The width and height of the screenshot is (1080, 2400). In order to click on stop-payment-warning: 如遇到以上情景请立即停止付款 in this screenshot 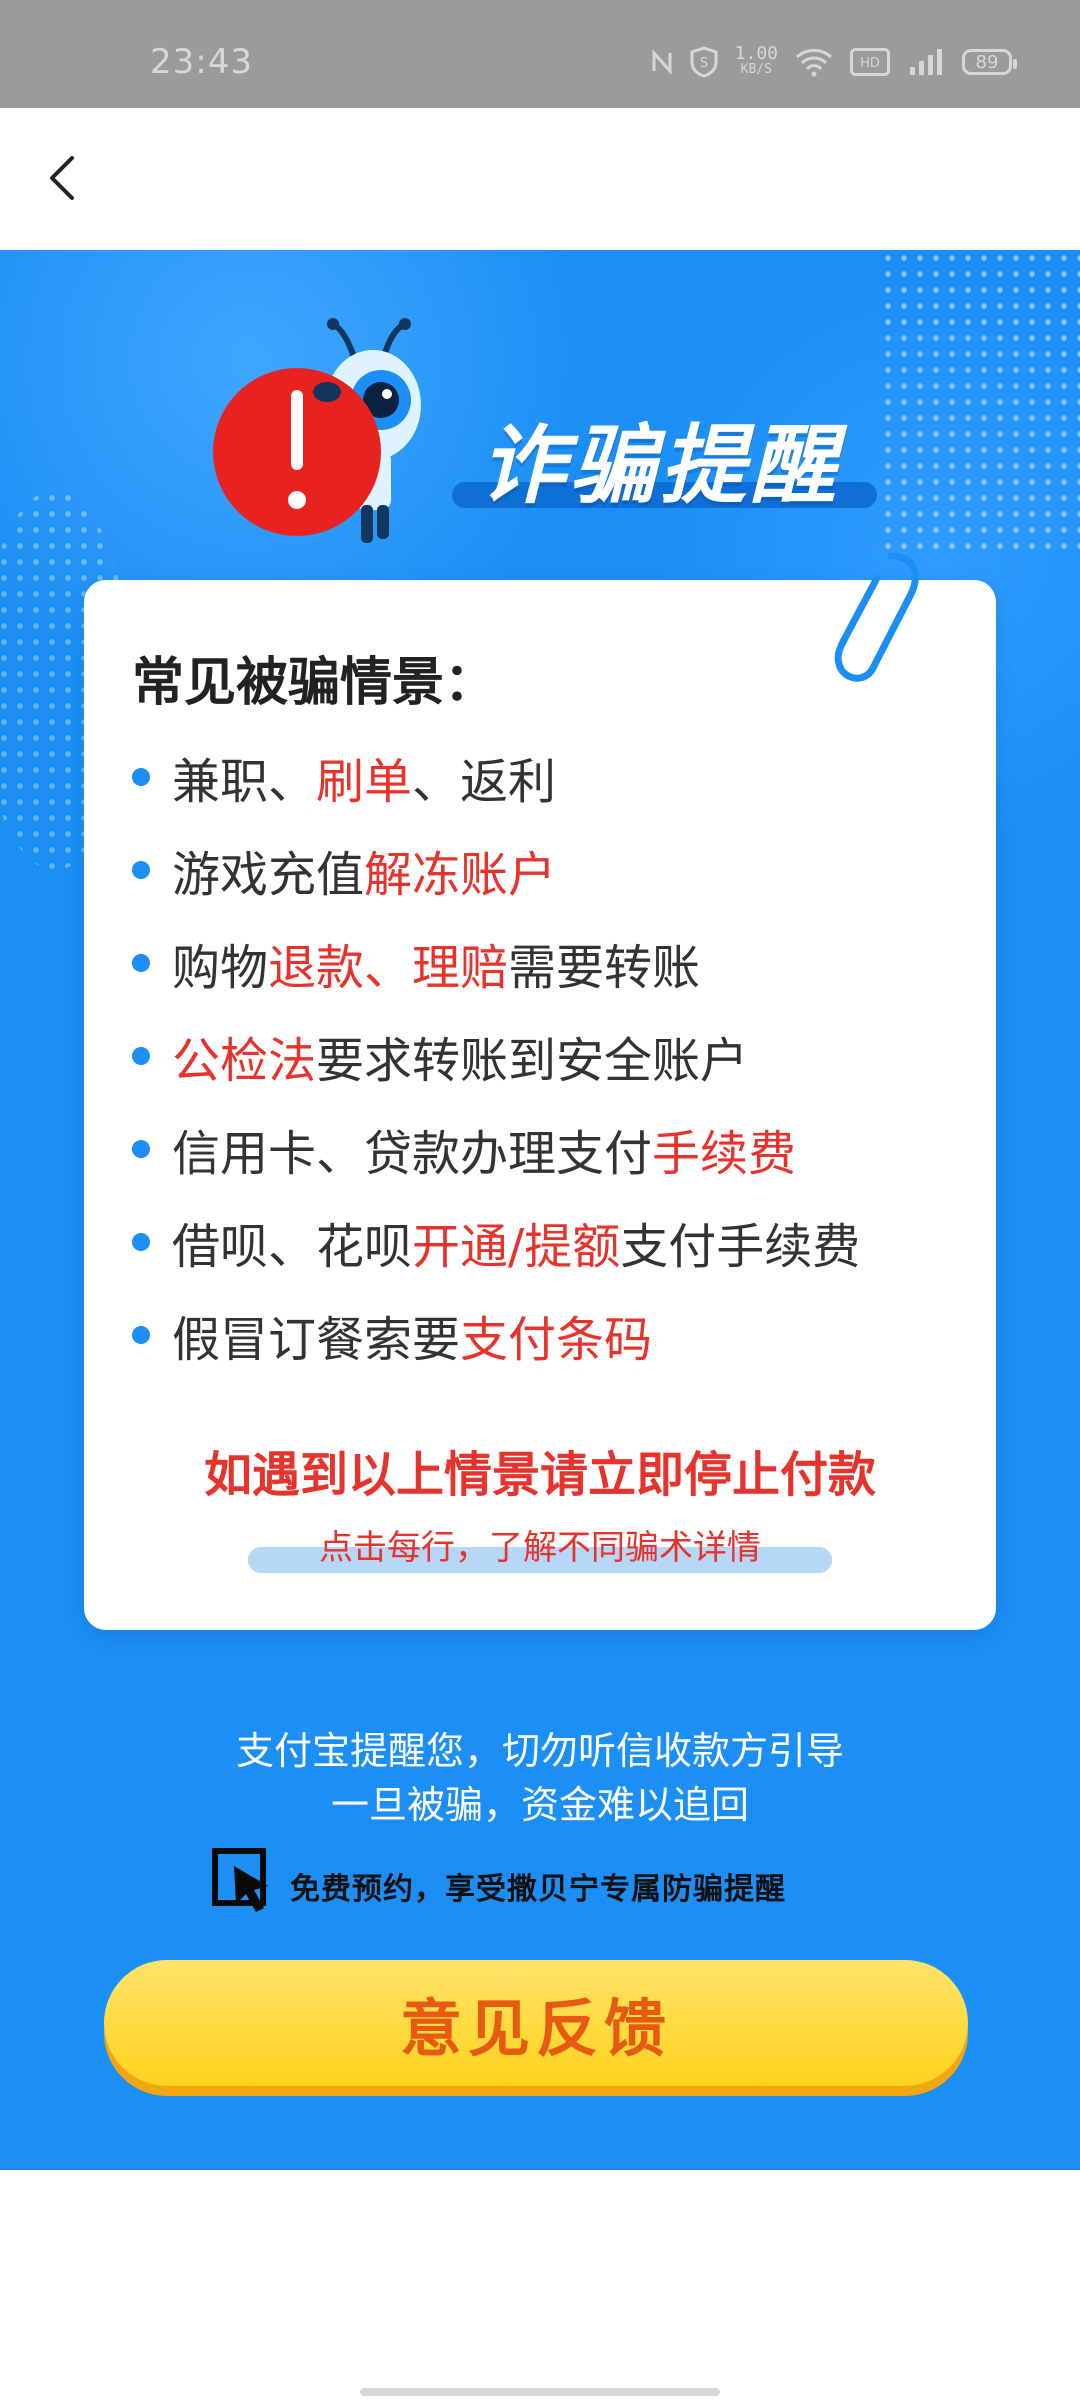, I will do `click(539, 1475)`.